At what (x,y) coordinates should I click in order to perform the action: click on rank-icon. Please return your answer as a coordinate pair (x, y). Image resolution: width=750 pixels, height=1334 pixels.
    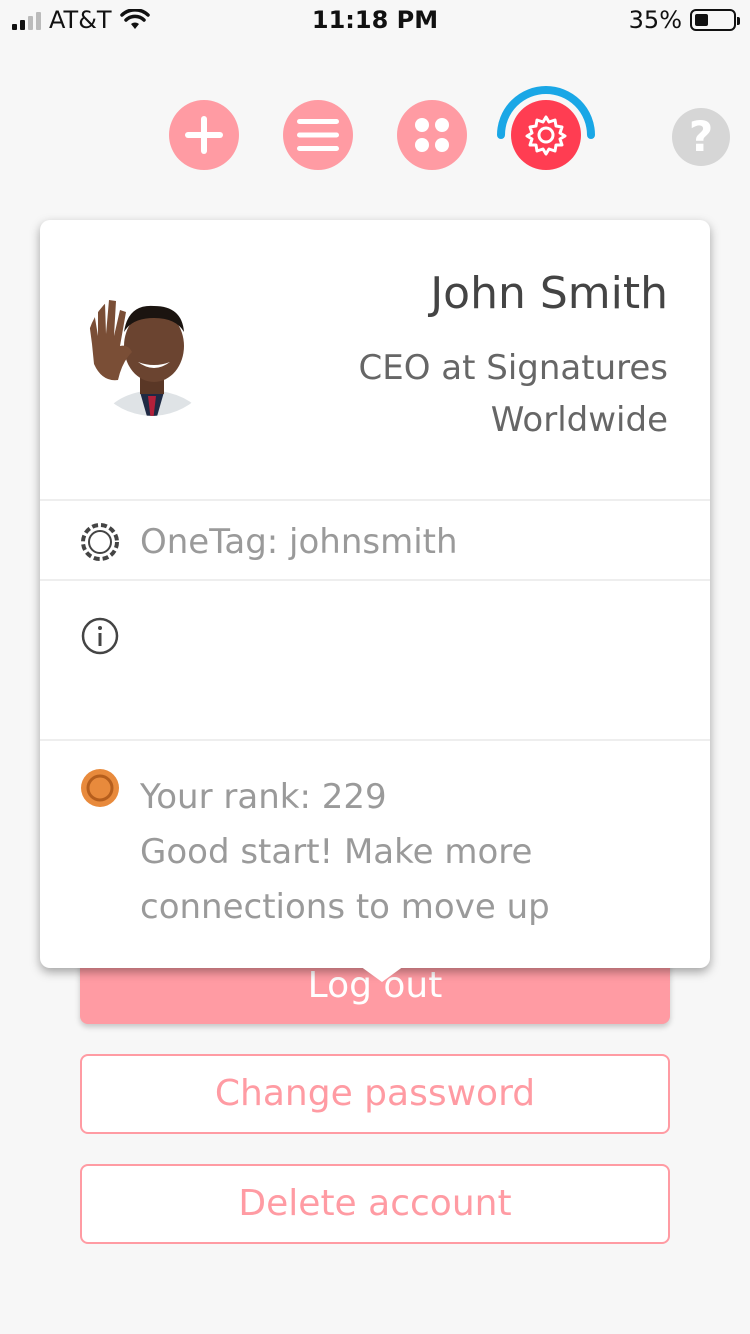
    Looking at the image, I should click on (100, 788).